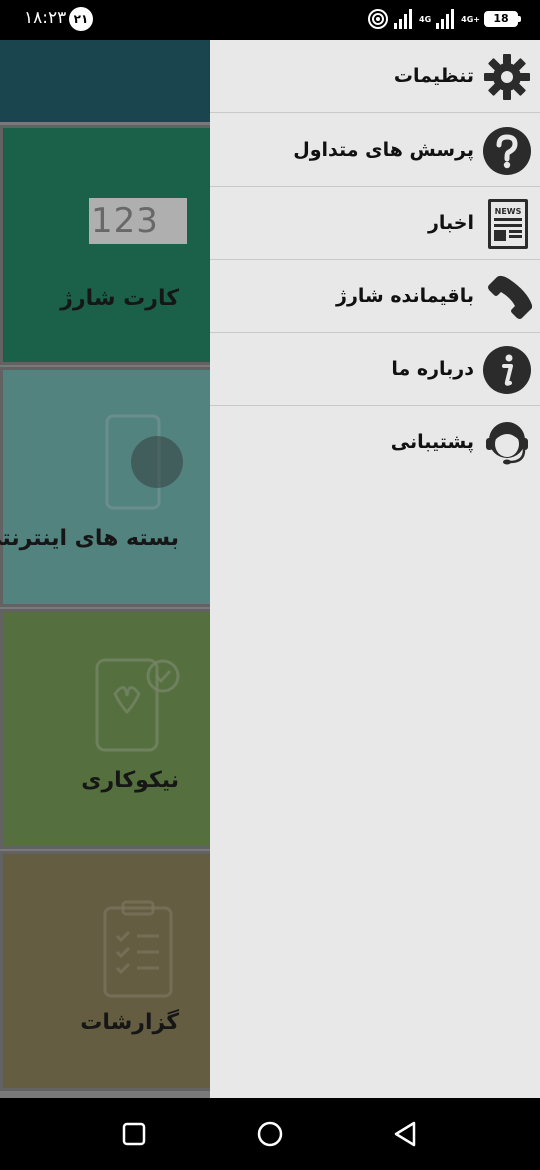 This screenshot has width=540, height=1170. I want to click on drawer-item-about-us: درباره ما, so click(375, 369).